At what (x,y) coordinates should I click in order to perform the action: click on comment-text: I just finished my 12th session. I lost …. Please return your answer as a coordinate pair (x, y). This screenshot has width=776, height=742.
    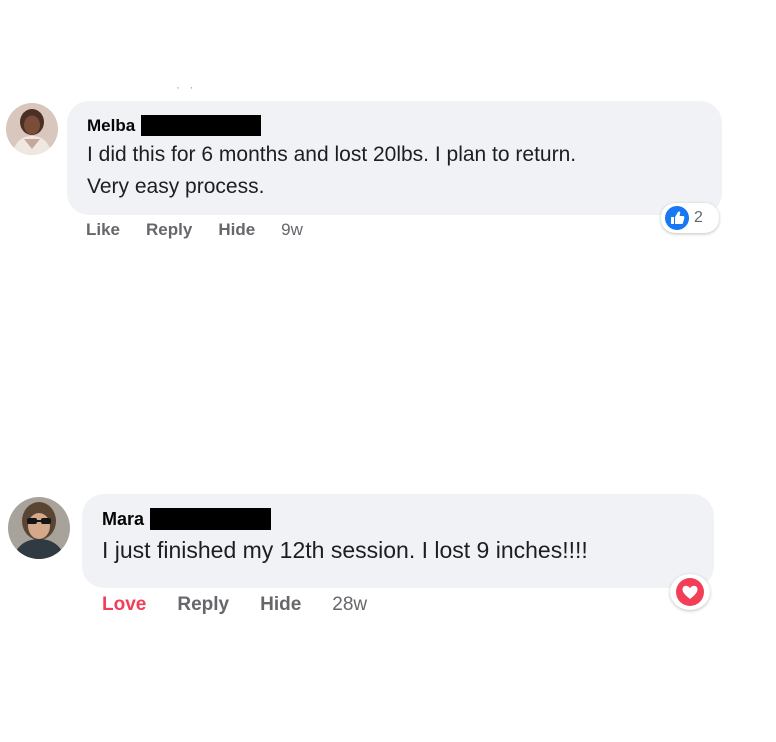
    Looking at the image, I should click on (345, 550).